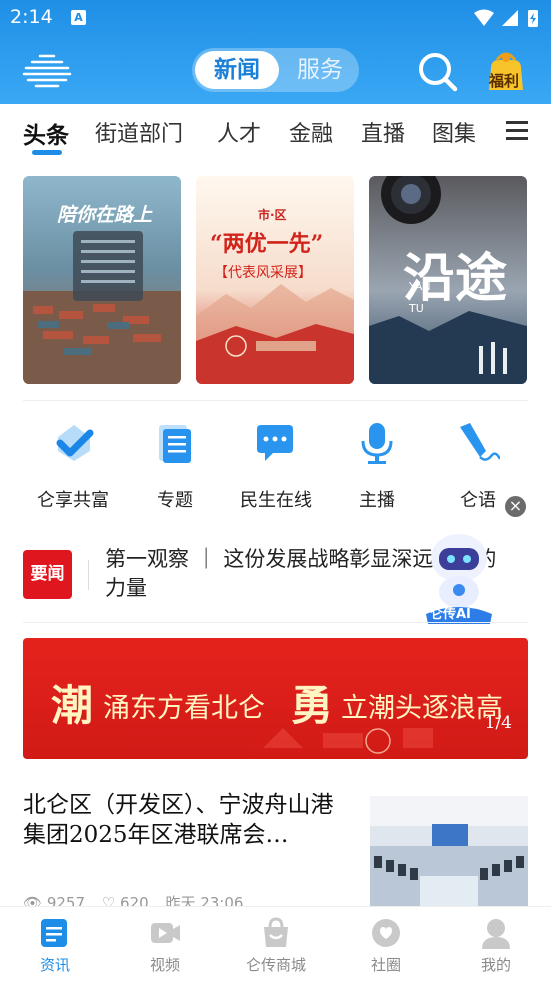 This screenshot has width=551, height=982. Describe the element at coordinates (450, 614) in the screenshot. I see `ai-assistant-label: 仑传AI` at that location.